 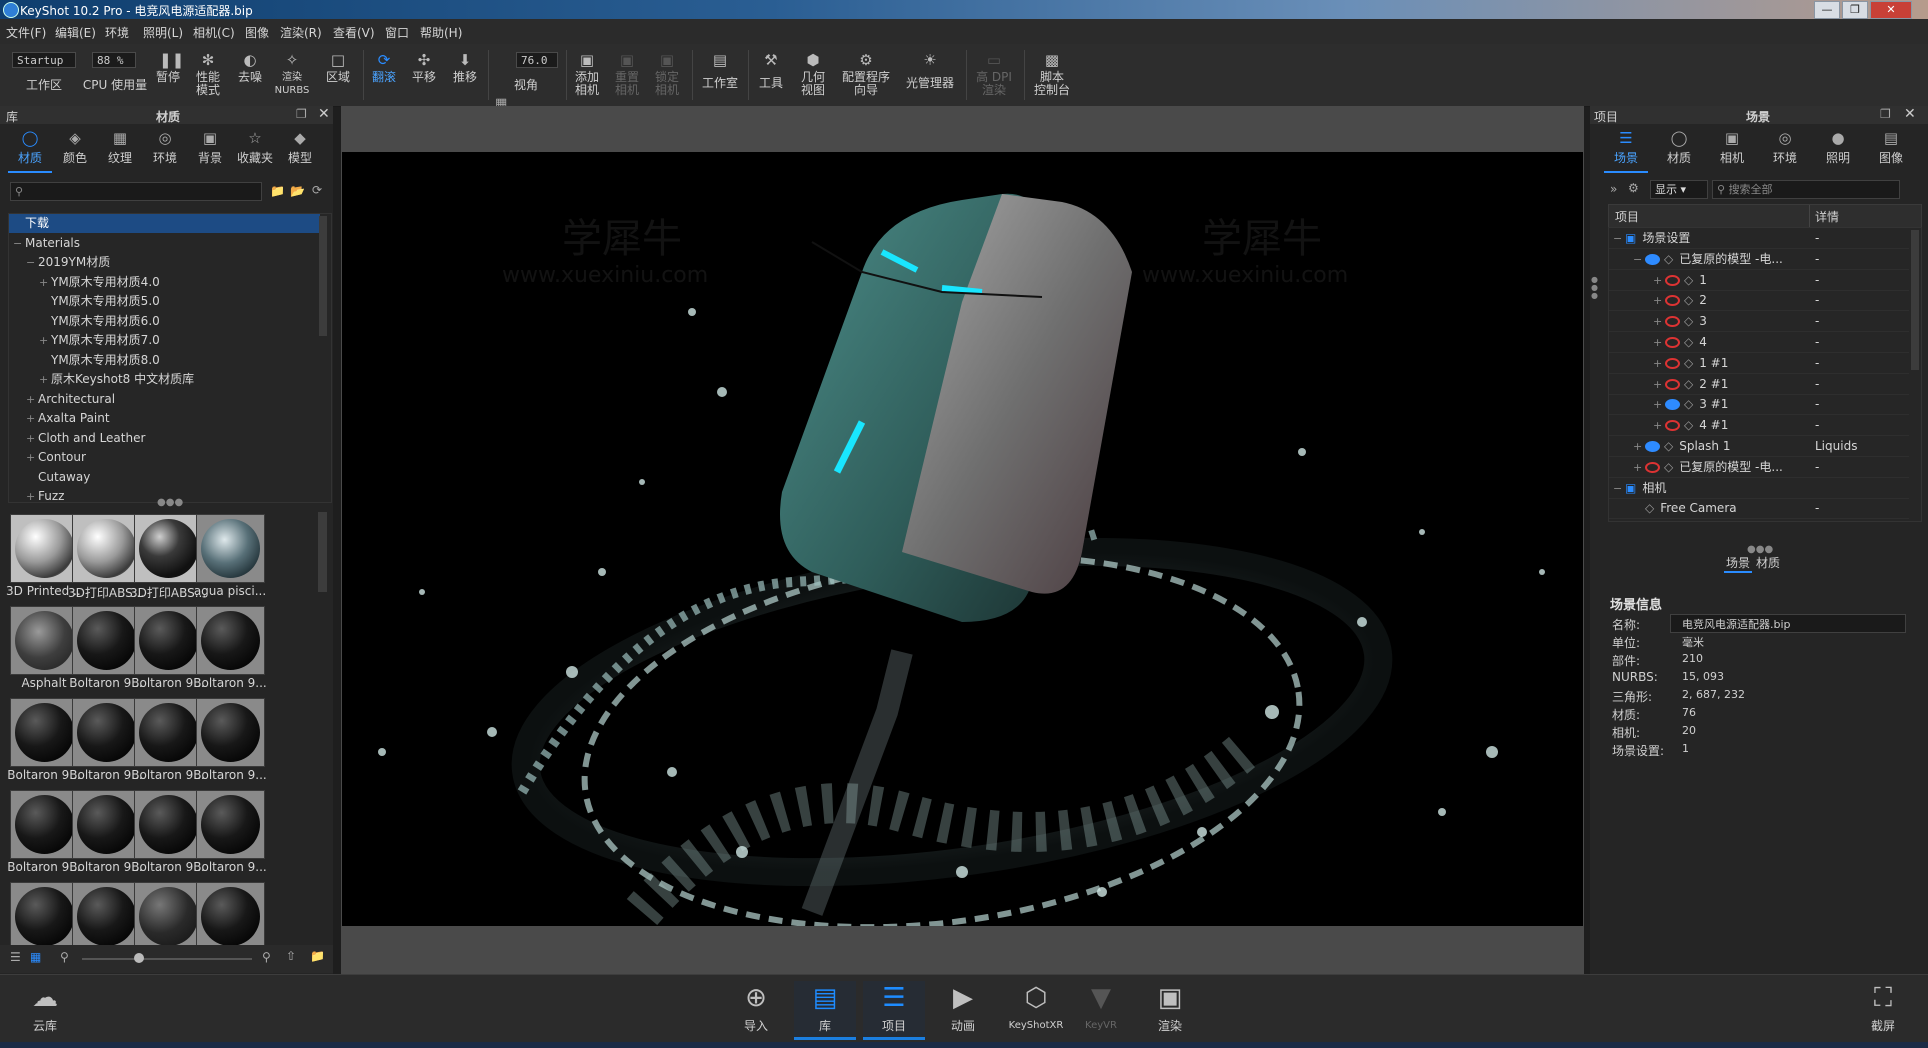 I want to click on project-tab: ▤ 图像, so click(x=1891, y=150).